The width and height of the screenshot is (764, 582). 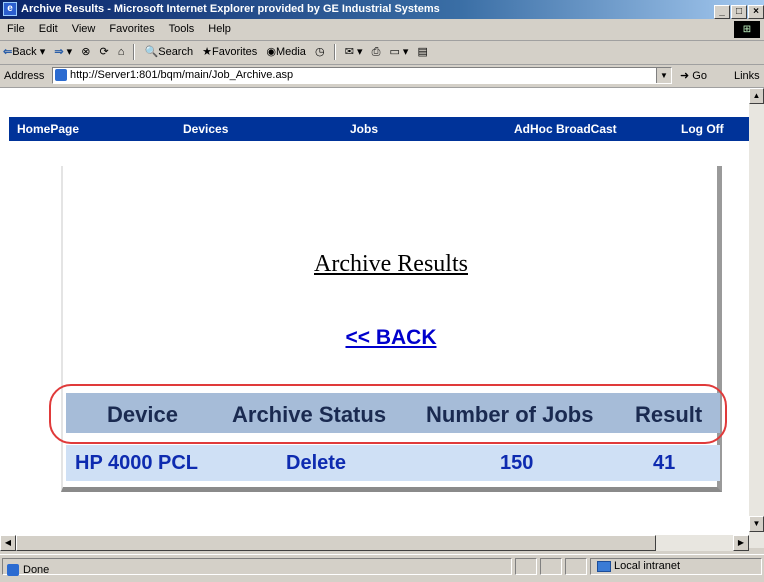 I want to click on discuss-icon: ▤, so click(x=422, y=52).